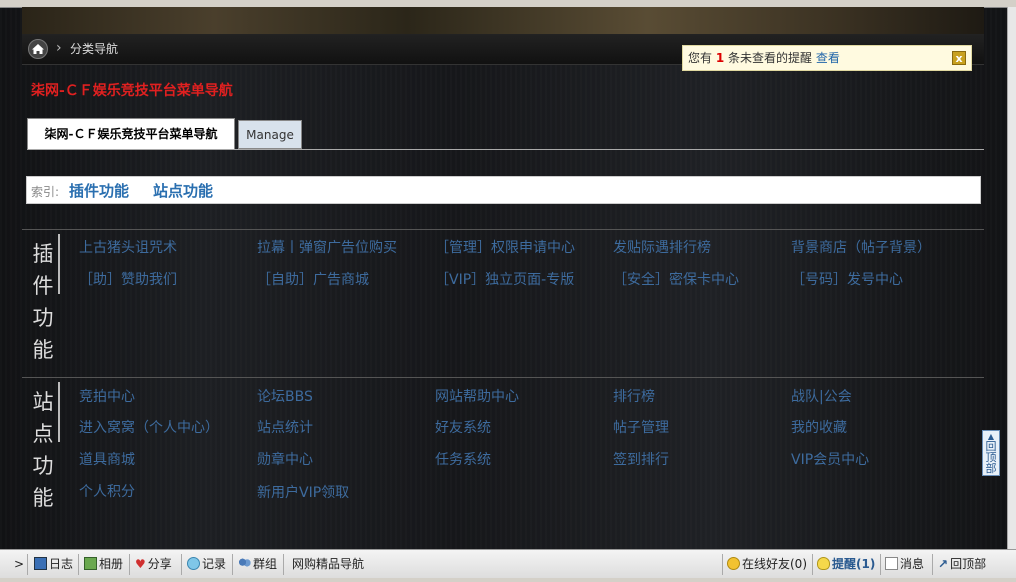 The image size is (1016, 582). Describe the element at coordinates (270, 134) in the screenshot. I see `tab-manage: Manage` at that location.